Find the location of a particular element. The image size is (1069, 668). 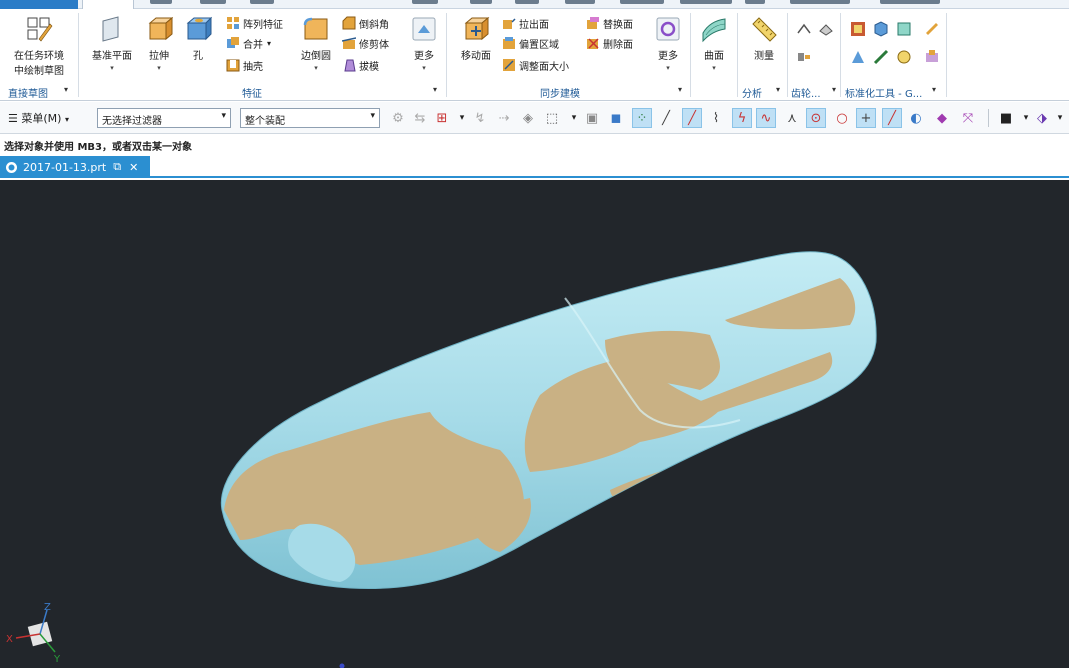

toolbar-separator is located at coordinates (988, 118).